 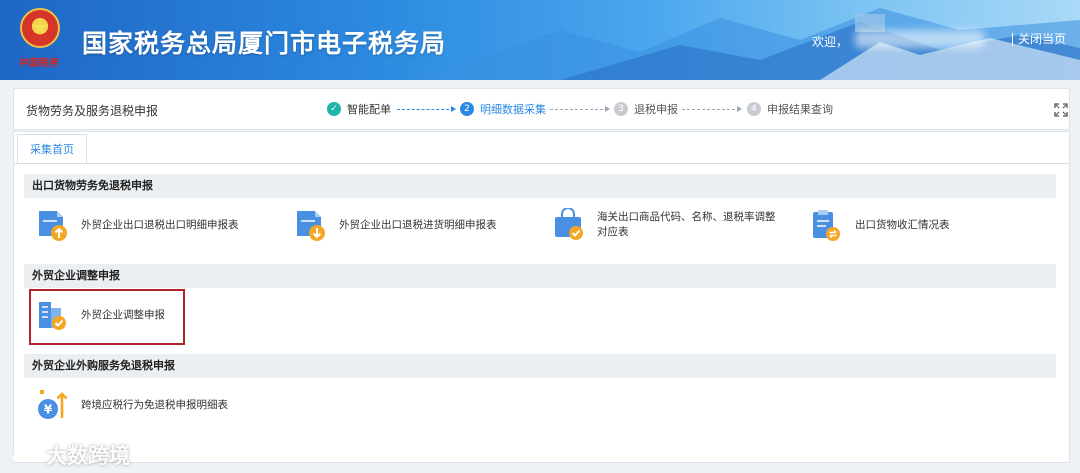 I want to click on step-number: 3, so click(x=621, y=109).